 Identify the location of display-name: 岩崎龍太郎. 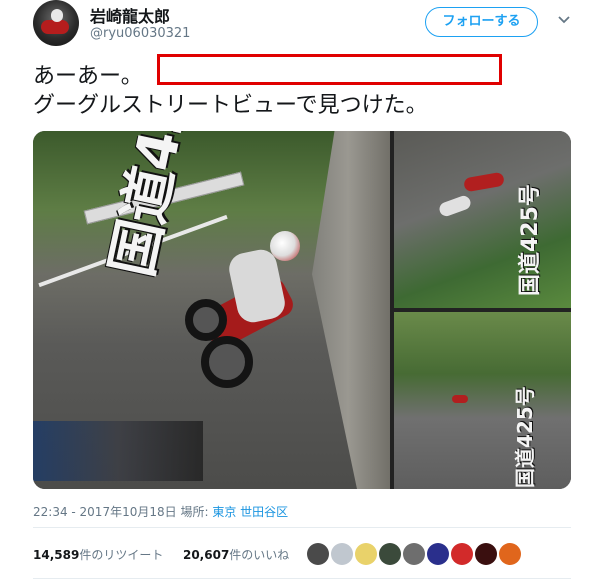
(130, 15).